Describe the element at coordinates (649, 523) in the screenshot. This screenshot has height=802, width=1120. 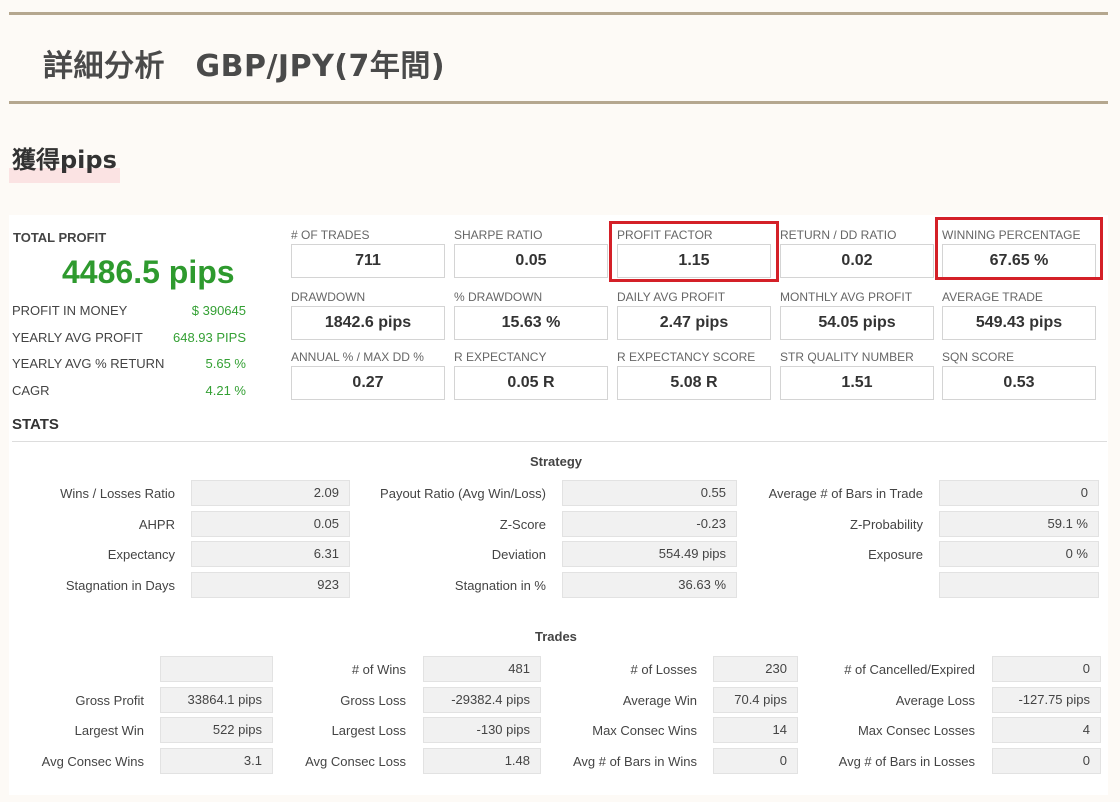
I see `stat-value: -0.23` at that location.